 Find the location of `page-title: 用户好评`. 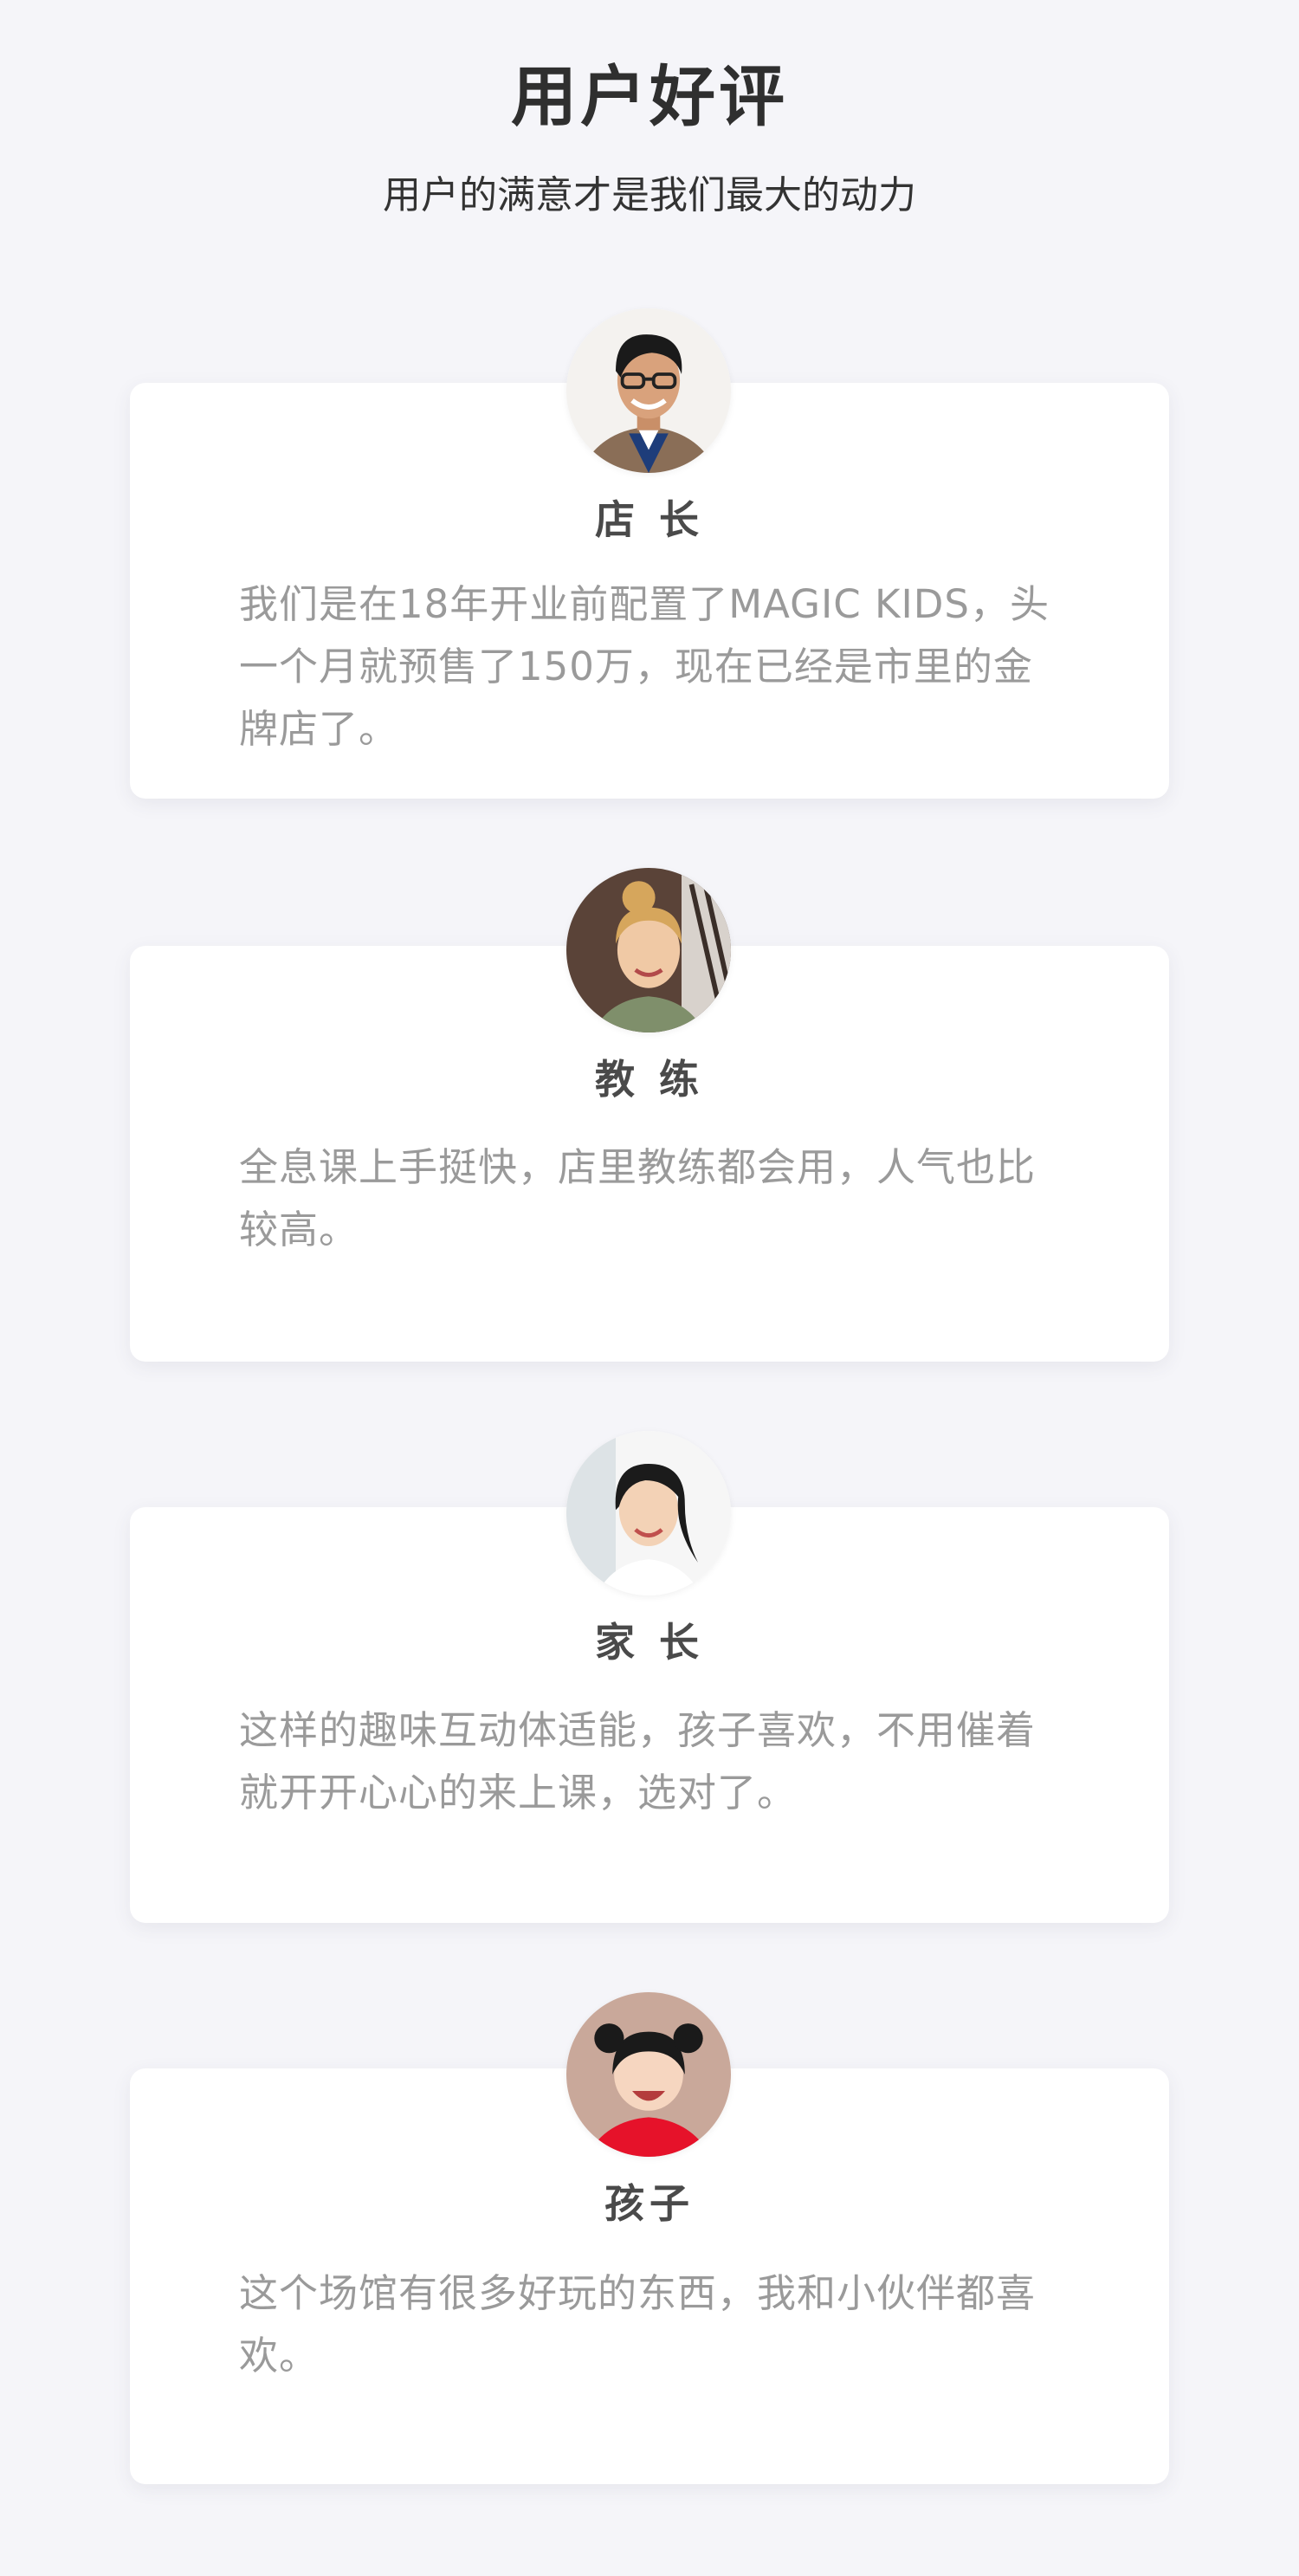

page-title: 用户好评 is located at coordinates (649, 96).